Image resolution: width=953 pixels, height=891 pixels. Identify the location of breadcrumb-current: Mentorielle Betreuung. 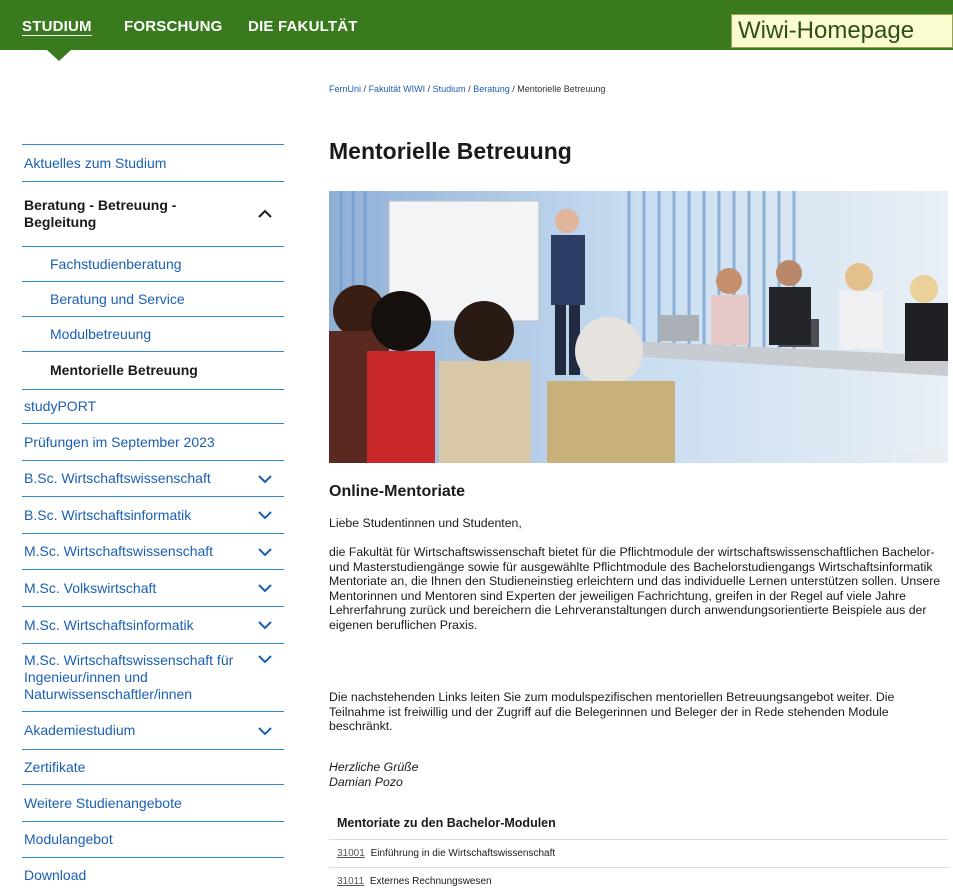
(561, 89).